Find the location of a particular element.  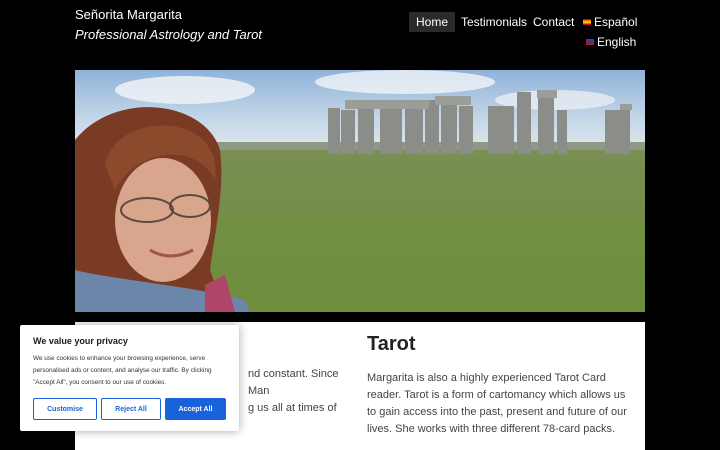

nav-home: Home is located at coordinates (432, 22).